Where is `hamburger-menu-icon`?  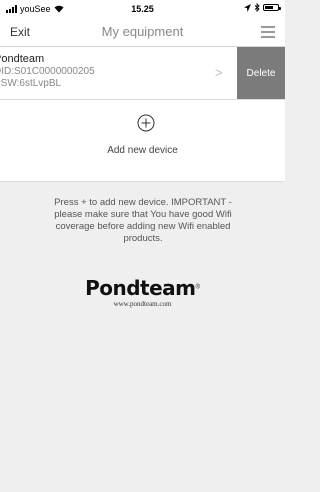 hamburger-menu-icon is located at coordinates (268, 32).